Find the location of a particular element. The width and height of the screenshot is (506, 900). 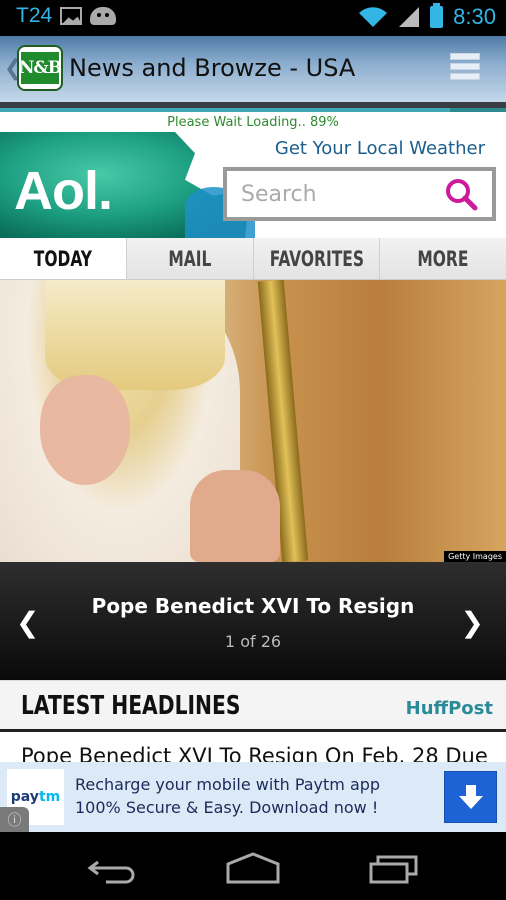

hero-figure-mitre is located at coordinates (135, 335).